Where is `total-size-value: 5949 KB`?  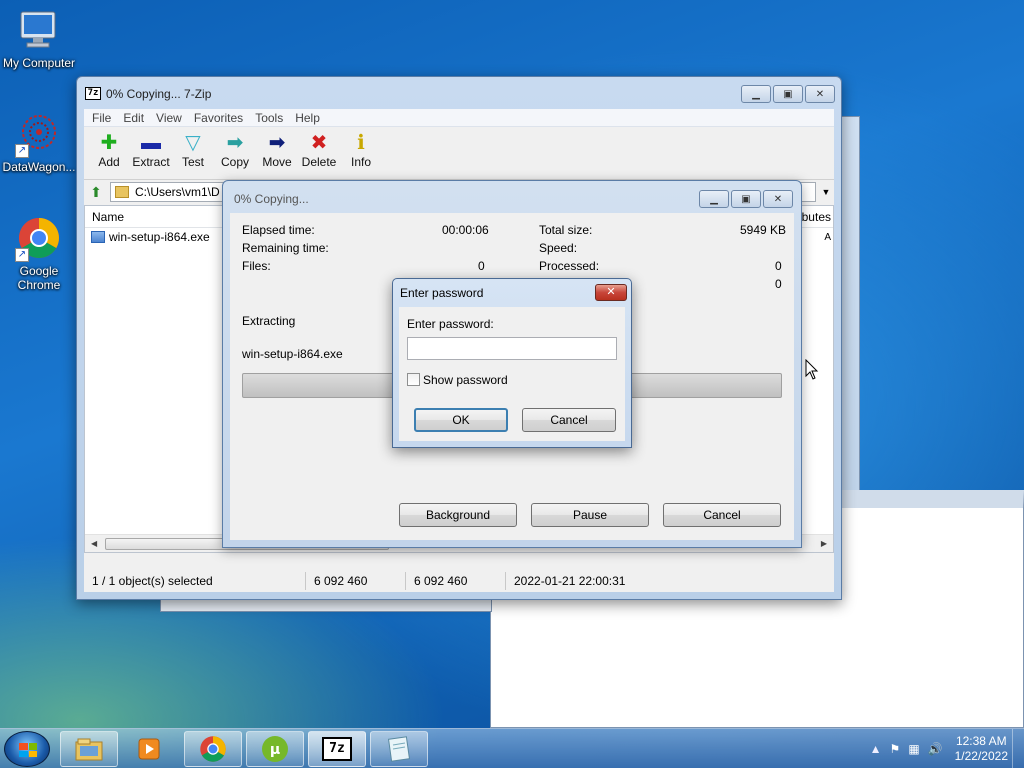 total-size-value: 5949 KB is located at coordinates (763, 230).